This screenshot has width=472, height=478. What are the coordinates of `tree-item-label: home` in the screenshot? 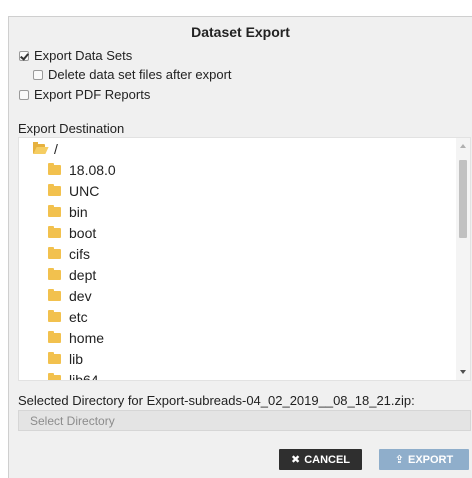 It's located at (87, 338).